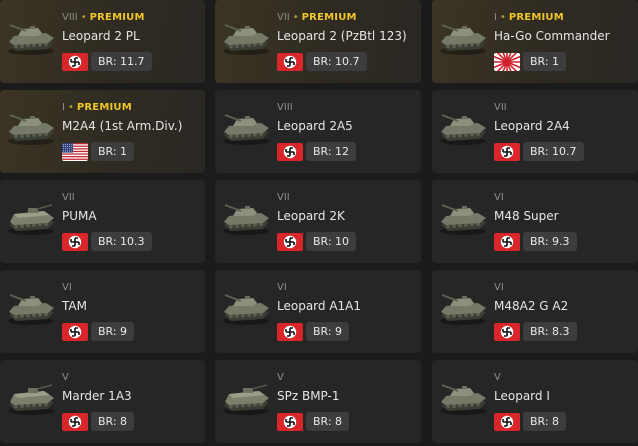 This screenshot has height=446, width=638. I want to click on vehicle-card: VII • PREMIUM Leopard 2 (PzBtl 123) BR: 10.7, so click(318, 41).